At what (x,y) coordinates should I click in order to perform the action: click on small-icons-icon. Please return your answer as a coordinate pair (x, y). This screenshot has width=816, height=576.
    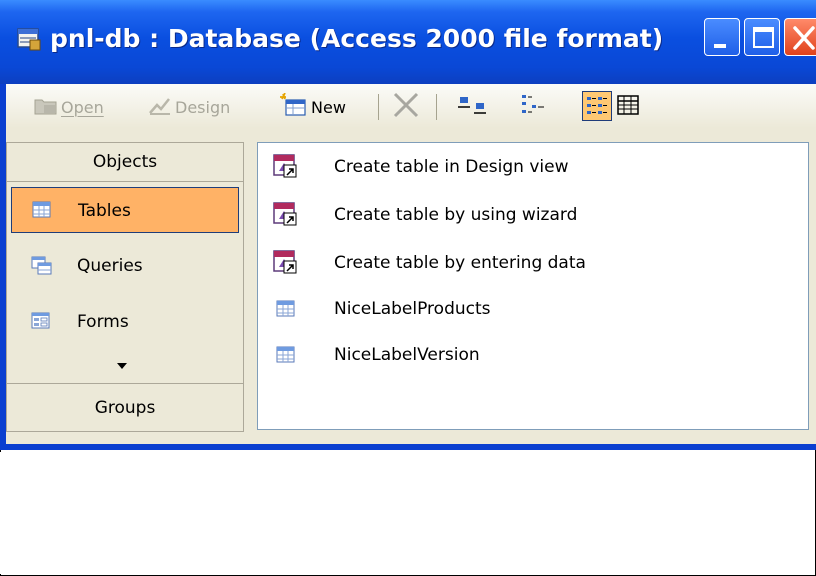
    Looking at the image, I should click on (533, 107).